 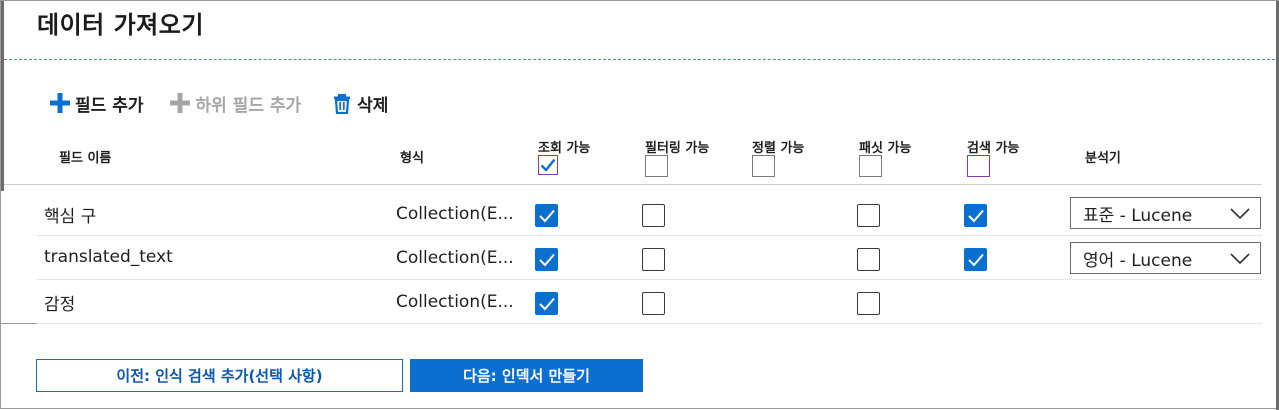 What do you see at coordinates (1138, 215) in the screenshot?
I see `analyzer-value: 표준 - Lucene` at bounding box center [1138, 215].